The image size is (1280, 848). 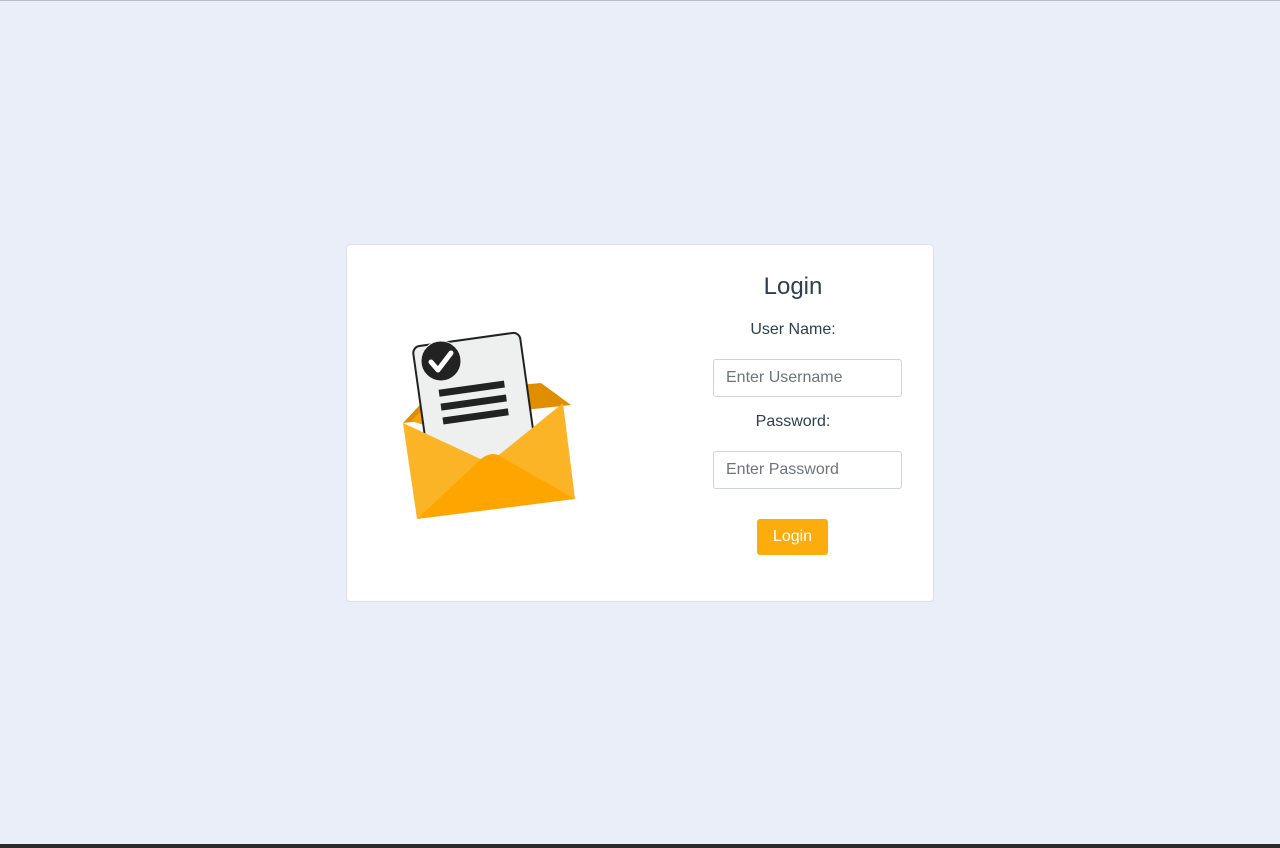 I want to click on envelope-illustration, so click(x=489, y=424).